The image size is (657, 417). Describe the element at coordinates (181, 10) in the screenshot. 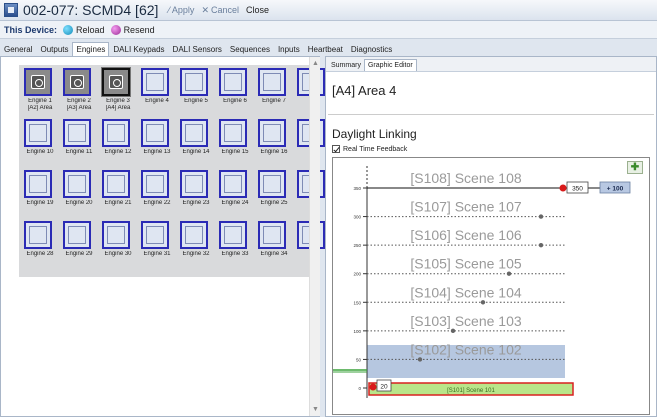

I see `apply-button: ⁄ Apply` at that location.